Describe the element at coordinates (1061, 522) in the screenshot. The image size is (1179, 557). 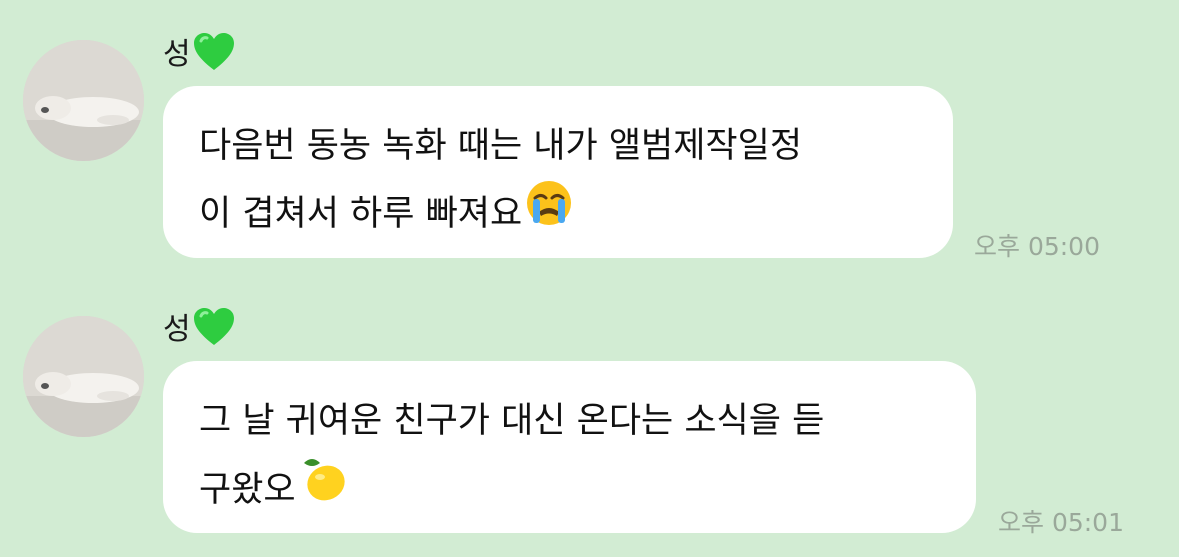
I see `message-timestamp: 오후 05:01` at that location.